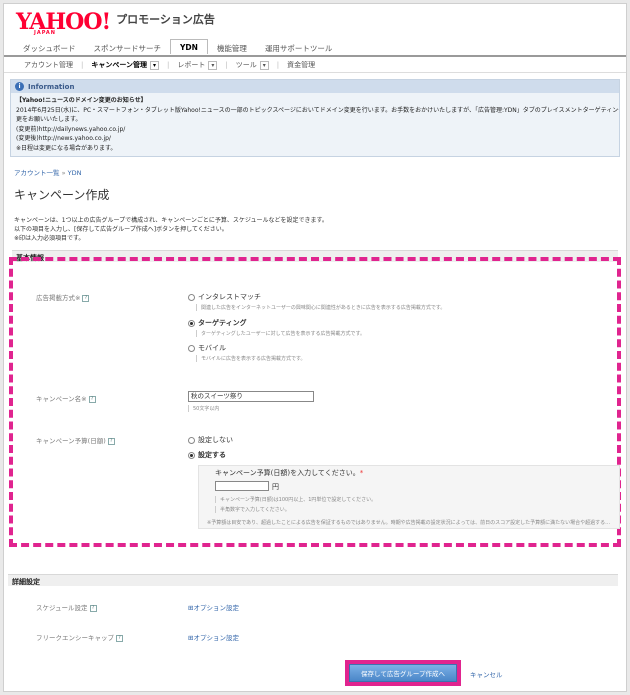  What do you see at coordinates (66, 148) in the screenshot?
I see `info-line: ※日程は変更になる場合があります。` at bounding box center [66, 148].